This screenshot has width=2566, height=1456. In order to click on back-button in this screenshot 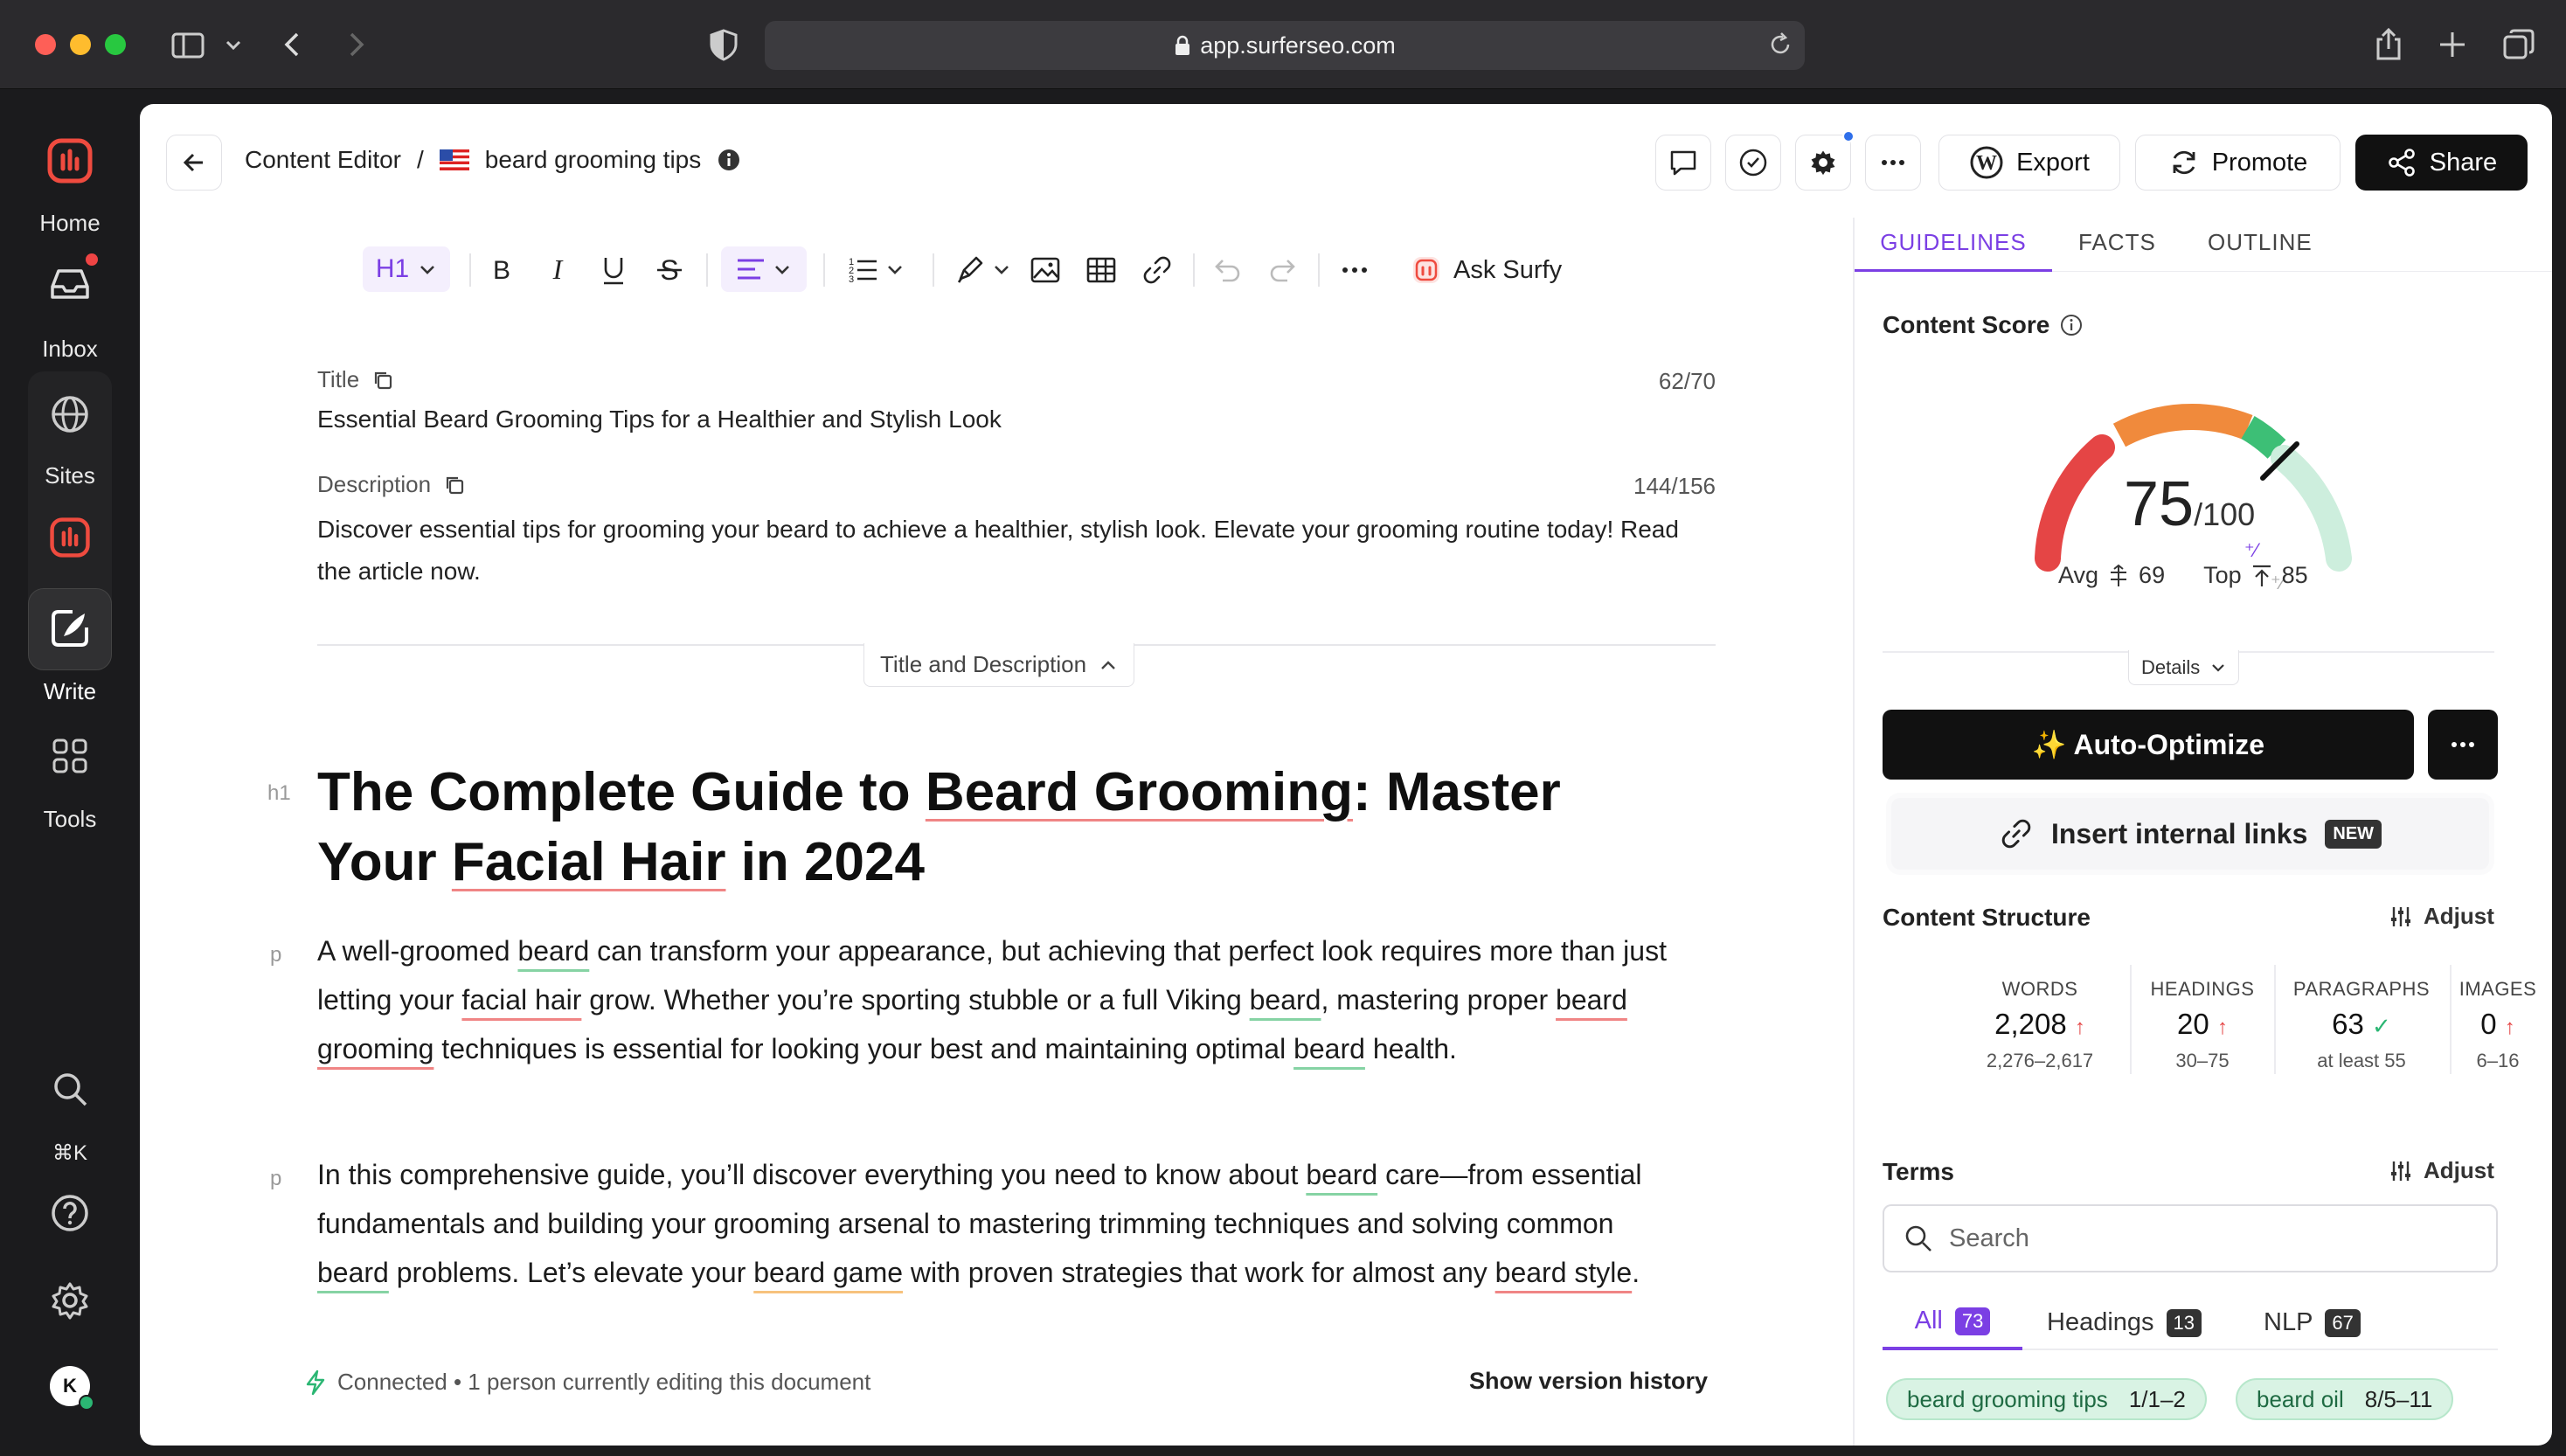, I will do `click(194, 163)`.